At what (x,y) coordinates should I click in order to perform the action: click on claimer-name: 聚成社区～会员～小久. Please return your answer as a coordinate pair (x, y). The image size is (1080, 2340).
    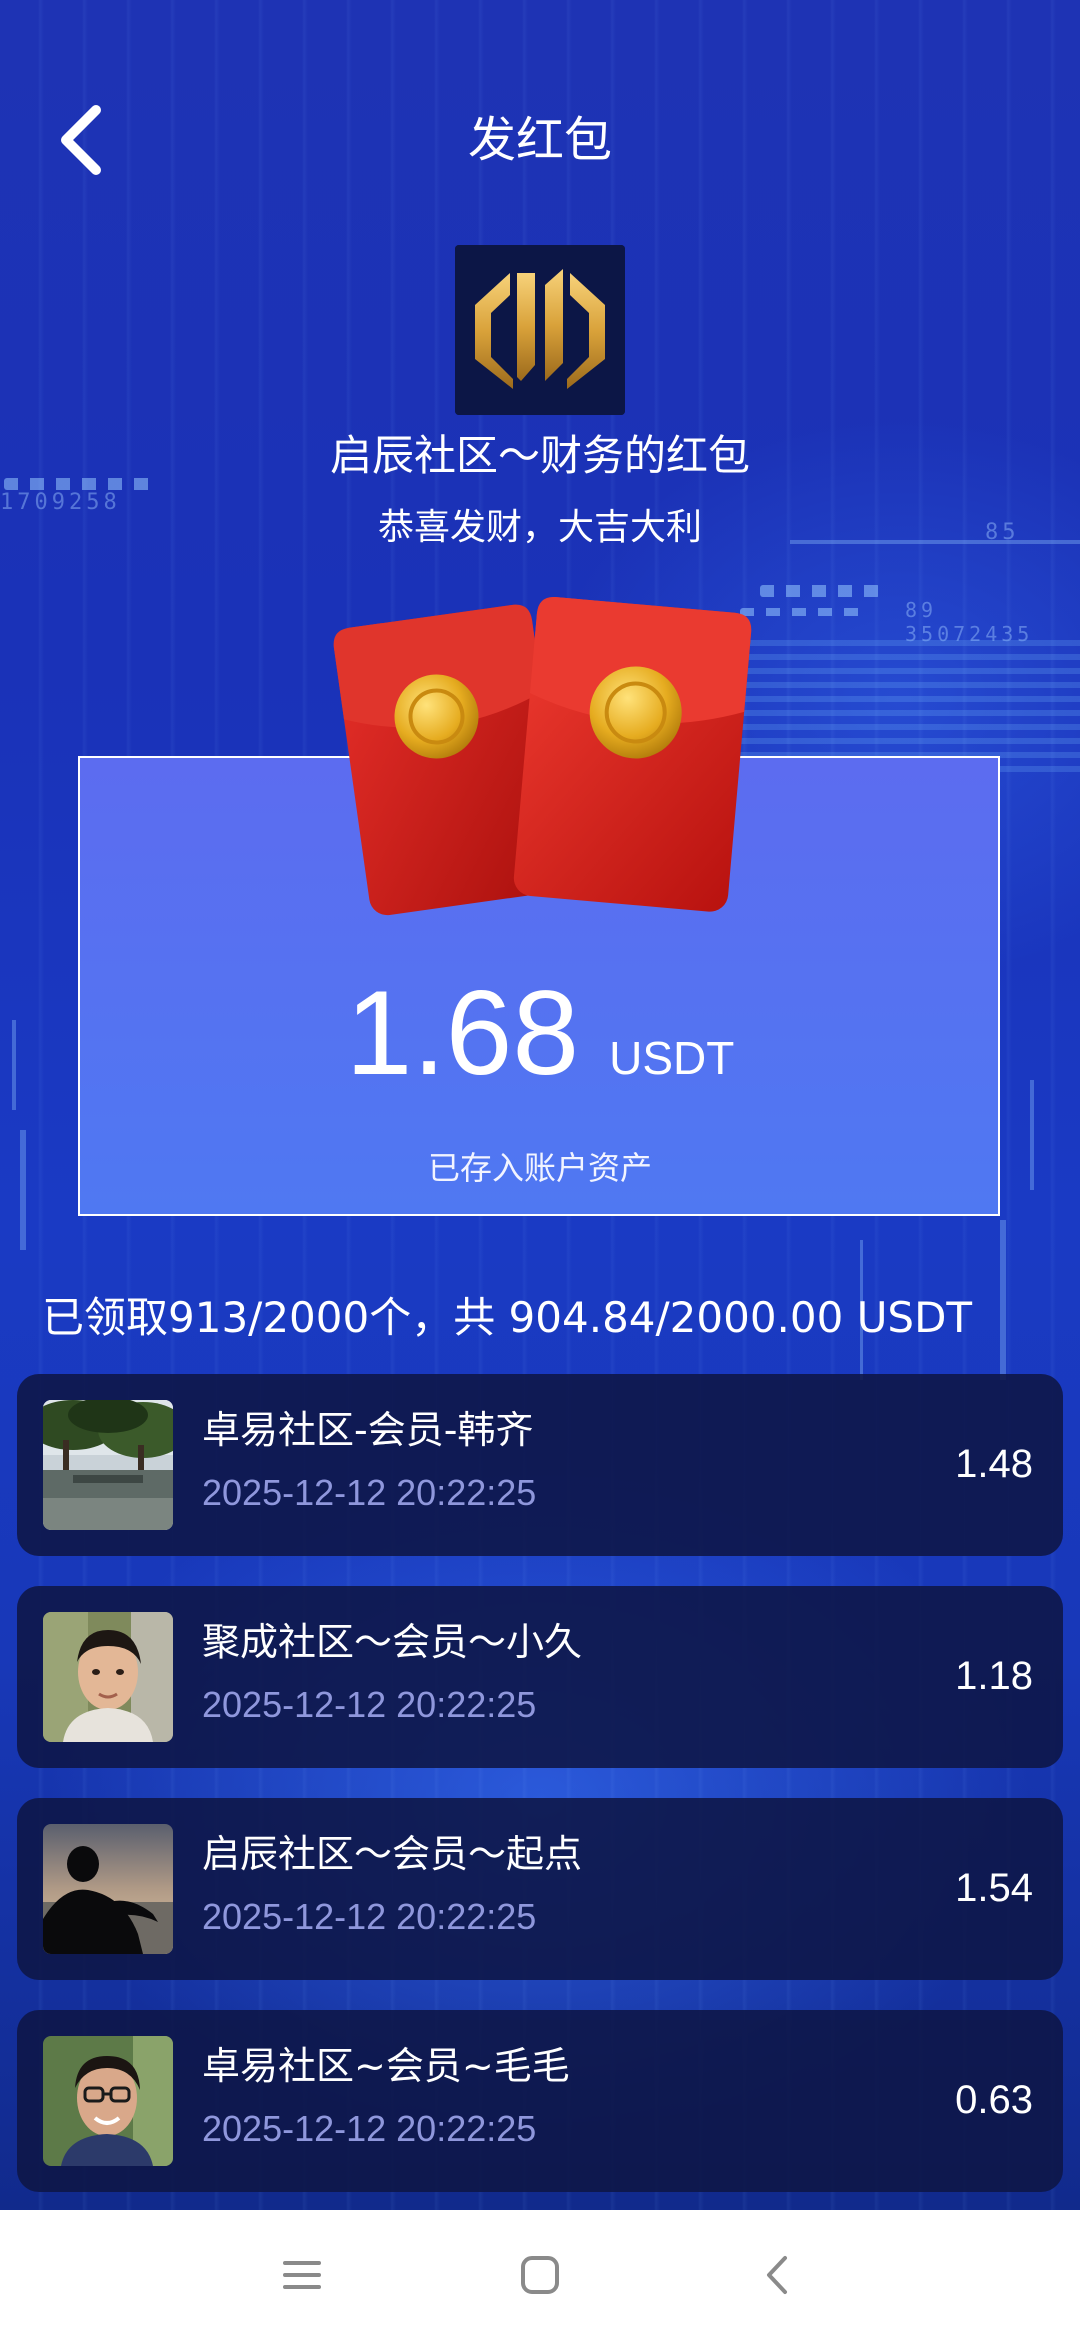
    Looking at the image, I should click on (392, 1642).